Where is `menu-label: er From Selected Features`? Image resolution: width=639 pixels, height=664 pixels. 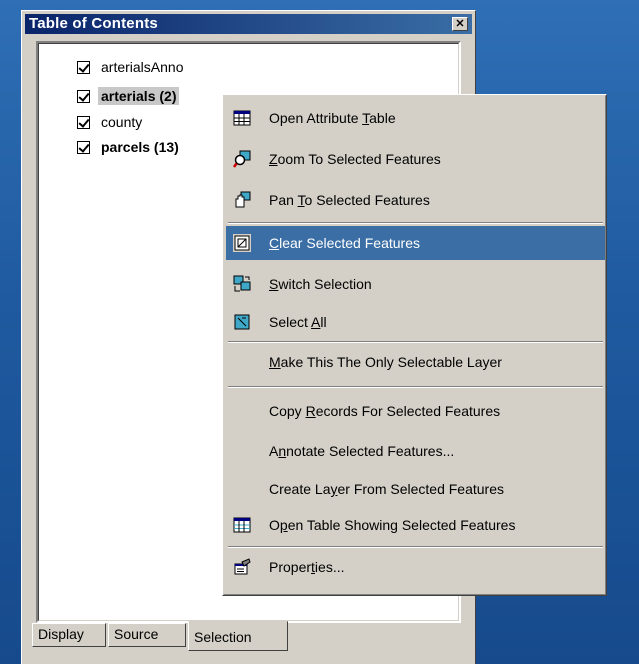 menu-label: er From Selected Features is located at coordinates (420, 489).